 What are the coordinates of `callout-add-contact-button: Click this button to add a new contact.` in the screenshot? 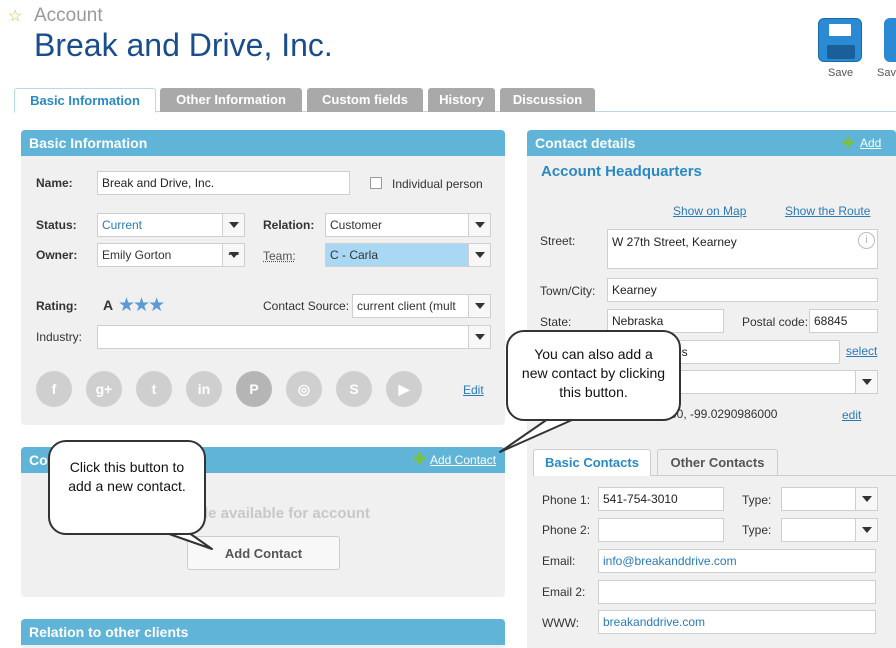 It's located at (127, 487).